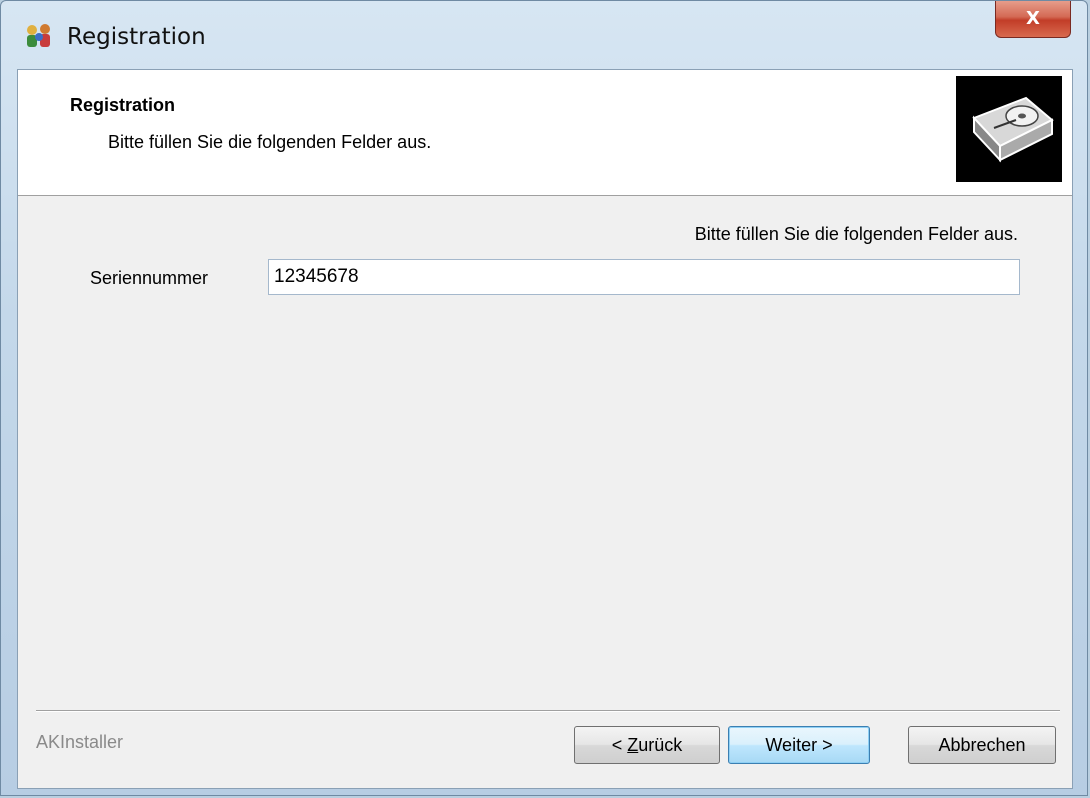 The image size is (1090, 798). What do you see at coordinates (544, 35) in the screenshot?
I see `title-bar: Registration X` at bounding box center [544, 35].